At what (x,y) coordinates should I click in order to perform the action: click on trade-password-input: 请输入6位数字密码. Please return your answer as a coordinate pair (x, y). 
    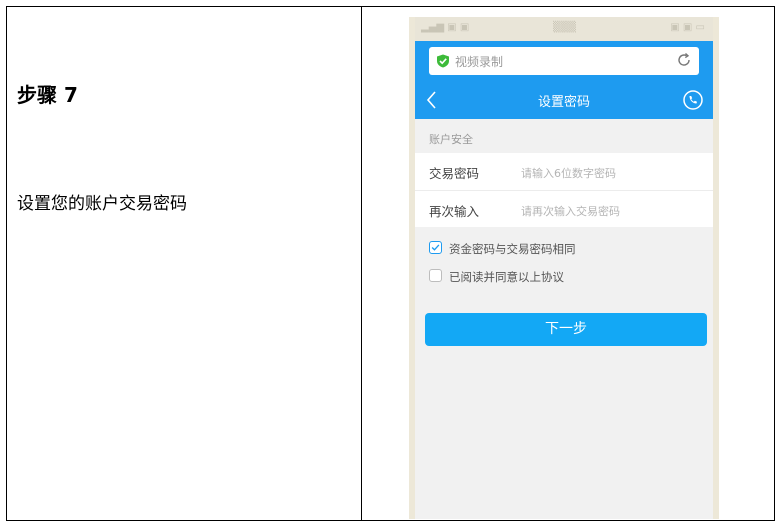
    Looking at the image, I should click on (568, 173).